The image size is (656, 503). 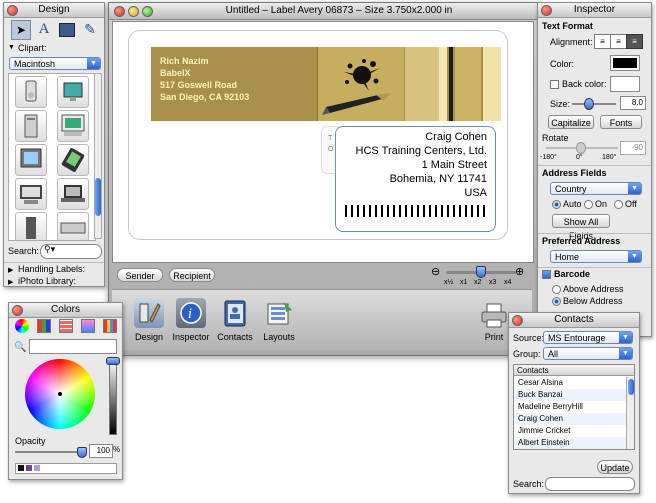 I want to click on color-swatches-row, so click(x=66, y=468).